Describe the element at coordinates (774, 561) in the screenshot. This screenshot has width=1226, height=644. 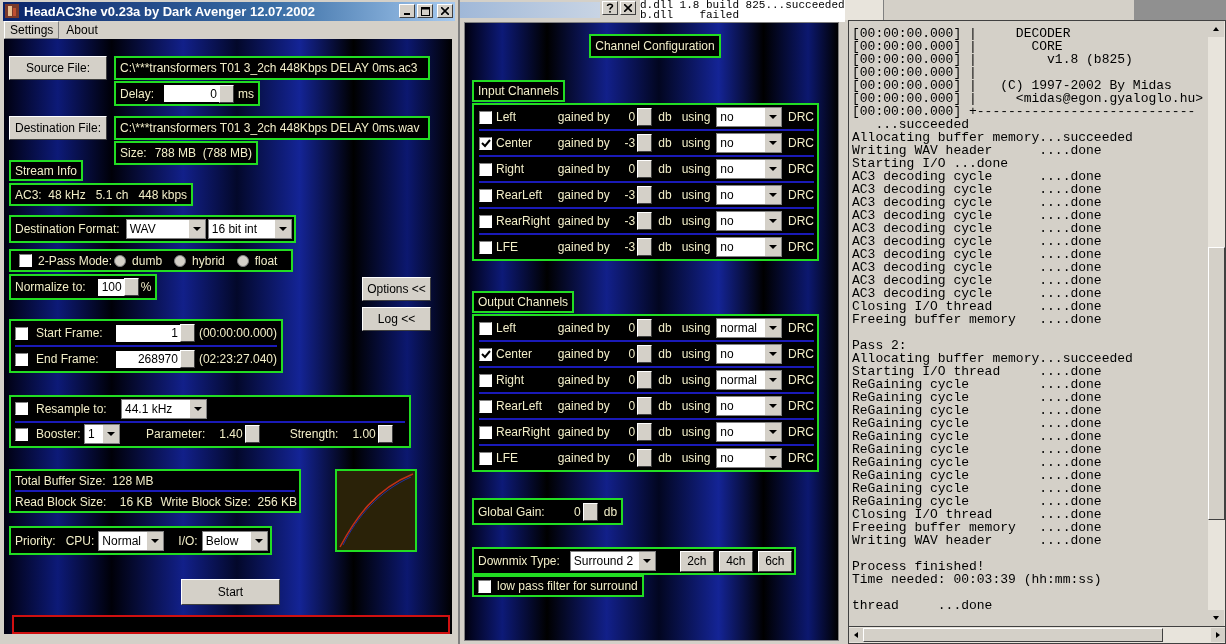
I see `channel-button: 6ch` at that location.